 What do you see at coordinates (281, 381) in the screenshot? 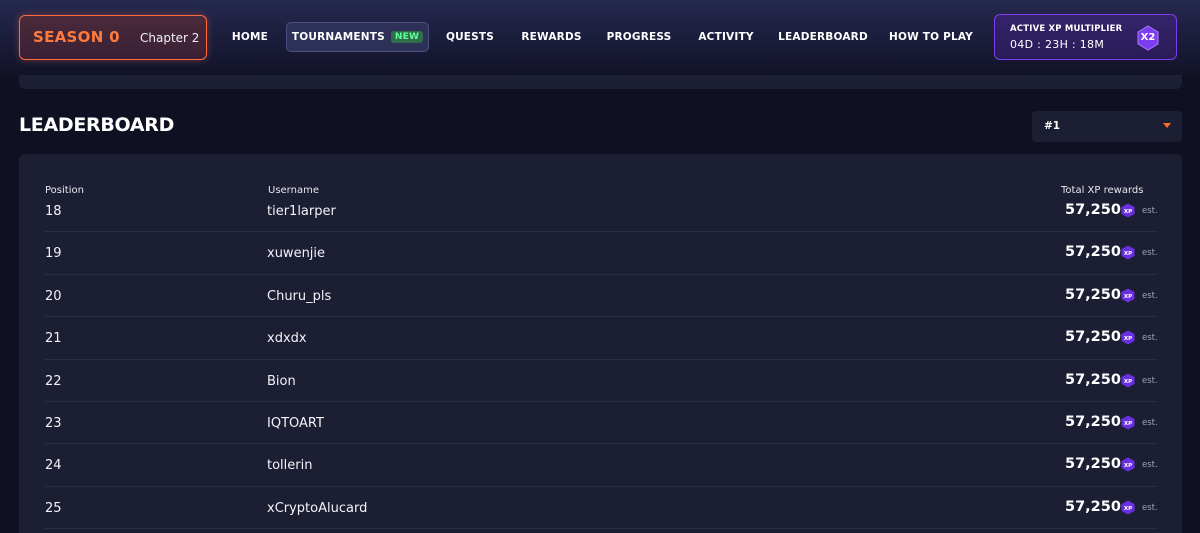
I see `row-username: Bion` at bounding box center [281, 381].